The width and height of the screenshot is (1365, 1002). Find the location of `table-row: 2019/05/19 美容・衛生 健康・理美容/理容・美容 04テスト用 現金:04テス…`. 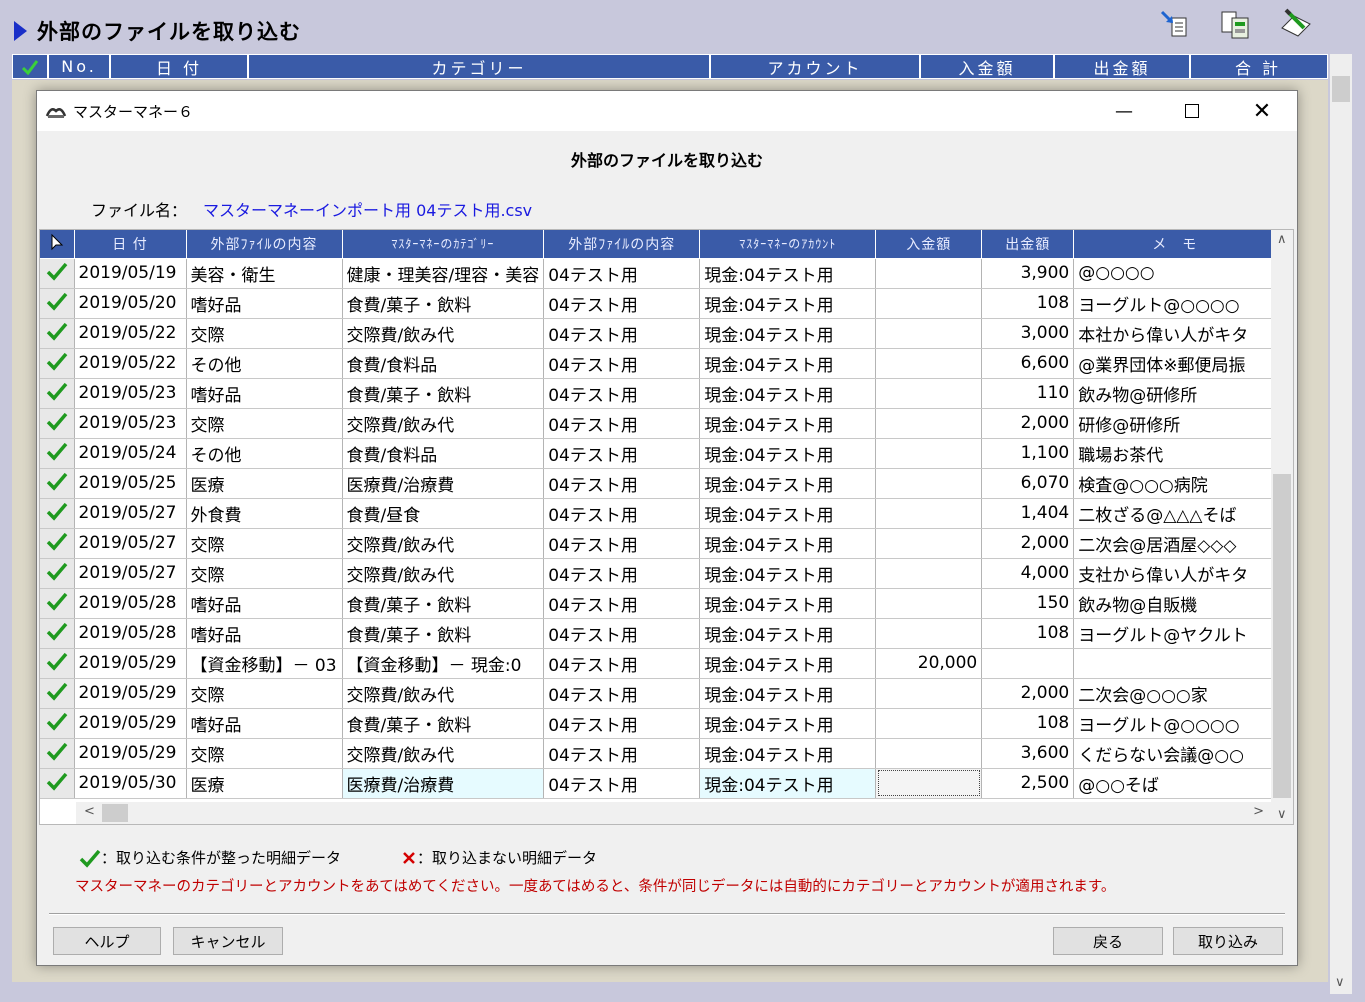

table-row: 2019/05/19 美容・衛生 健康・理美容/理容・美容 04テスト用 現金:04テス… is located at coordinates (658, 273).